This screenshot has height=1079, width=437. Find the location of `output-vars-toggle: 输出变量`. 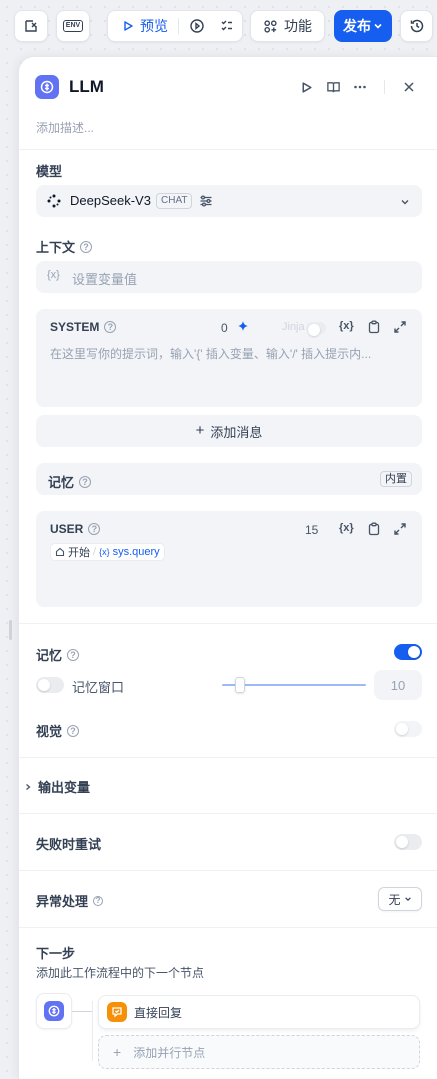

output-vars-toggle: 输出变量 is located at coordinates (57, 786).